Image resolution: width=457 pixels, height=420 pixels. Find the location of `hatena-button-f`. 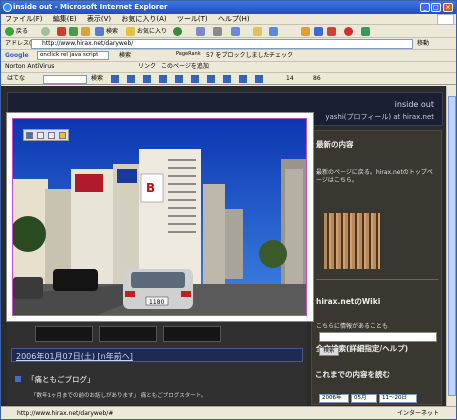

hatena-button-f is located at coordinates (195, 79).